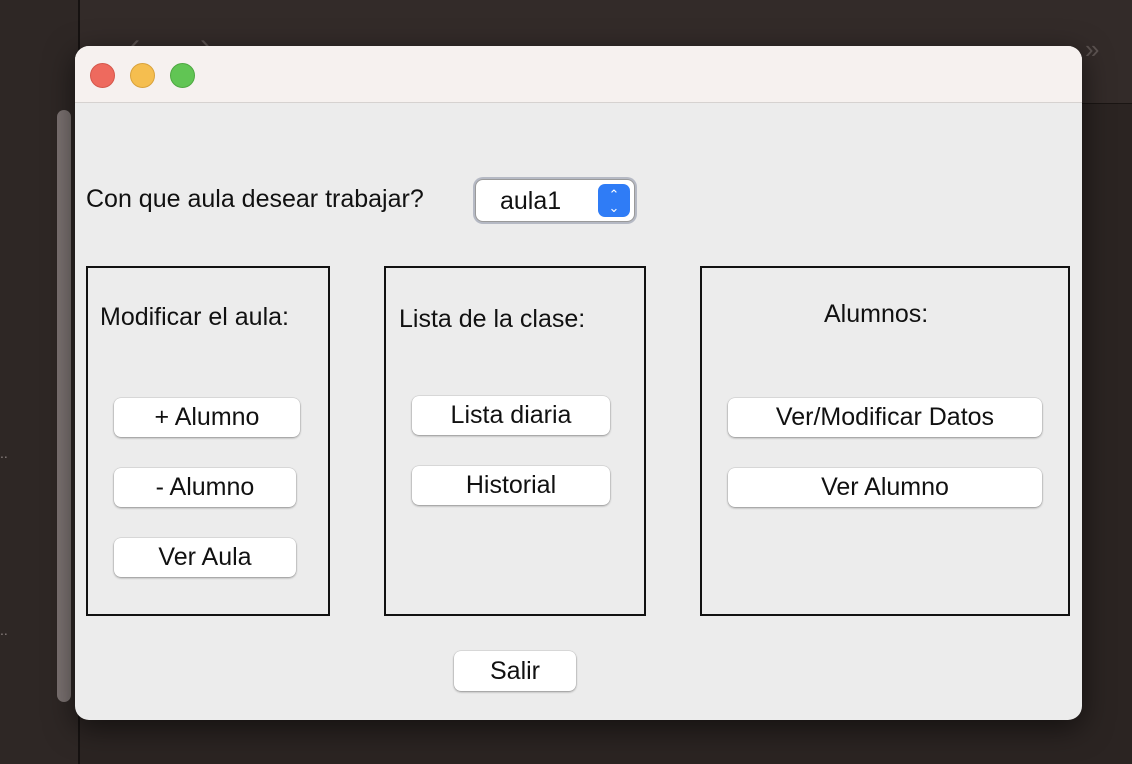  I want to click on ver-alumno-button: Ver Alumno, so click(885, 487).